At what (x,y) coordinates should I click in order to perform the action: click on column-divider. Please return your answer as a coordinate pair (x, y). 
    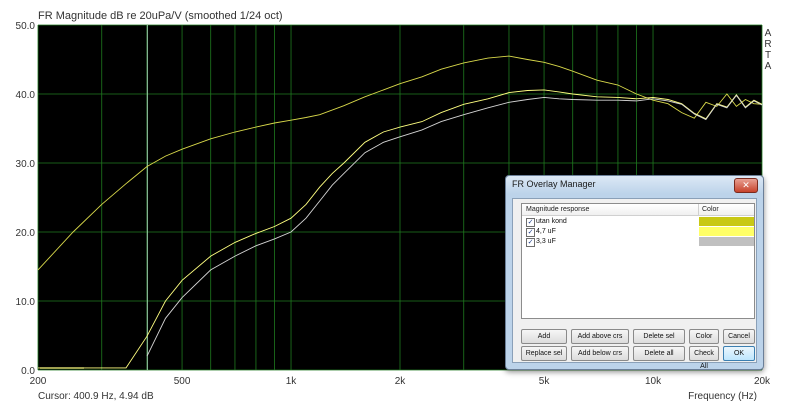
    Looking at the image, I should click on (698, 209).